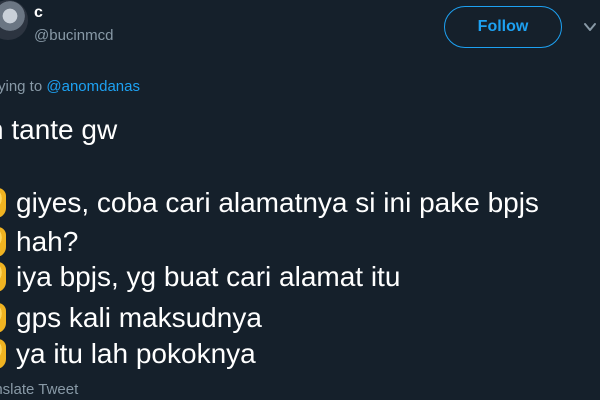  I want to click on tweet-intro-text: n tante gw, so click(59, 129).